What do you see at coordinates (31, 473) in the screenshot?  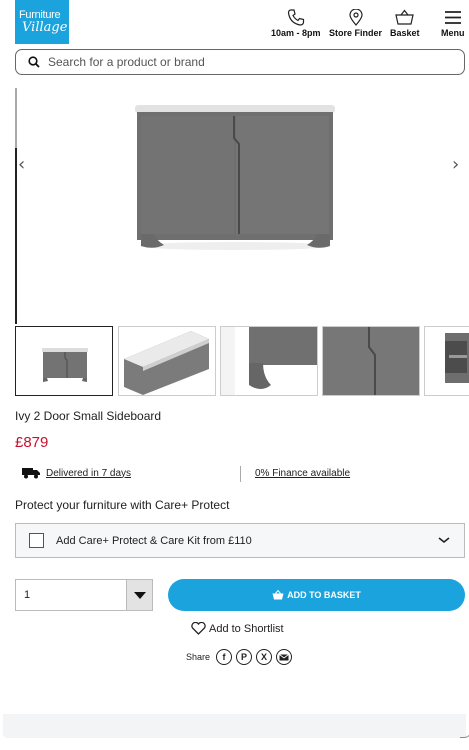 I see `delivery-truck-icon` at bounding box center [31, 473].